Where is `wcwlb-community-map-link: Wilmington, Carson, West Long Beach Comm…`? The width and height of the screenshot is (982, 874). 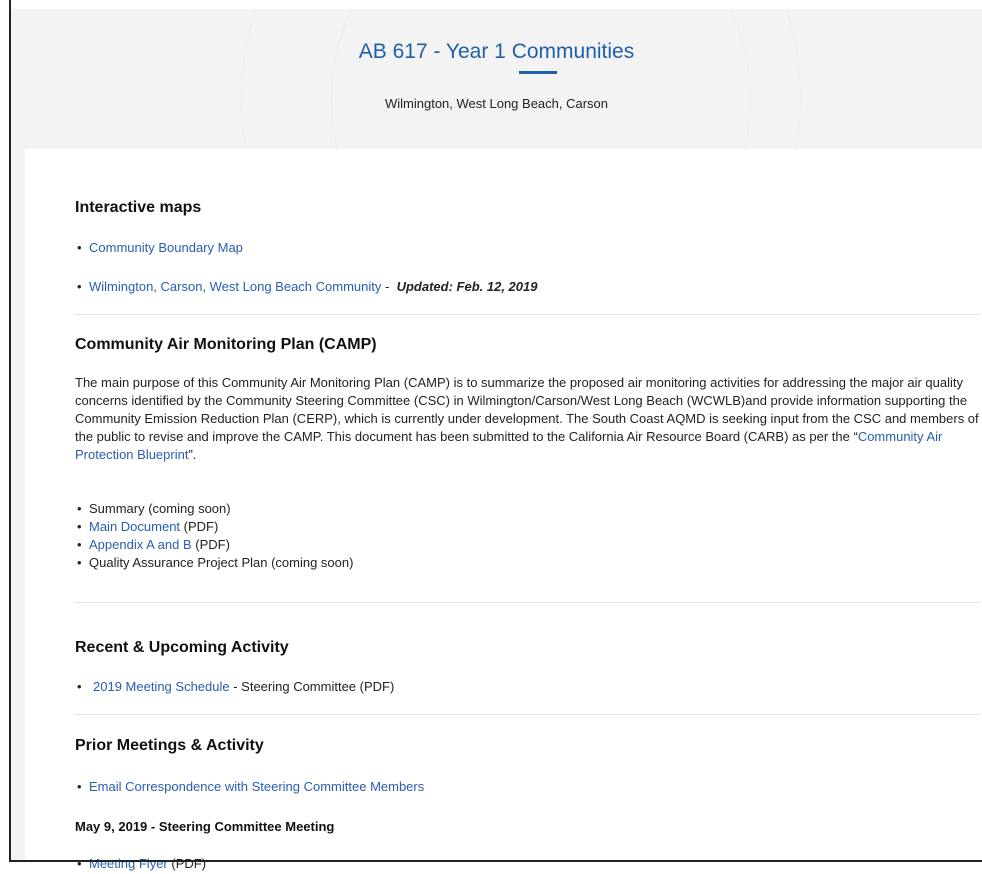 wcwlb-community-map-link: Wilmington, Carson, West Long Beach Comm… is located at coordinates (235, 286).